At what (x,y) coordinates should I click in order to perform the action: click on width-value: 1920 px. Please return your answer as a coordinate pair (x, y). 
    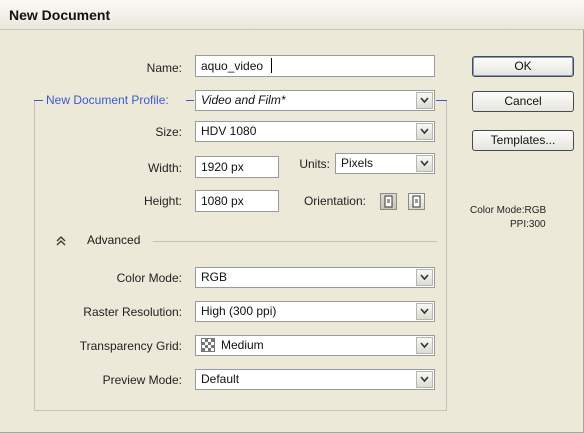
    Looking at the image, I should click on (222, 167).